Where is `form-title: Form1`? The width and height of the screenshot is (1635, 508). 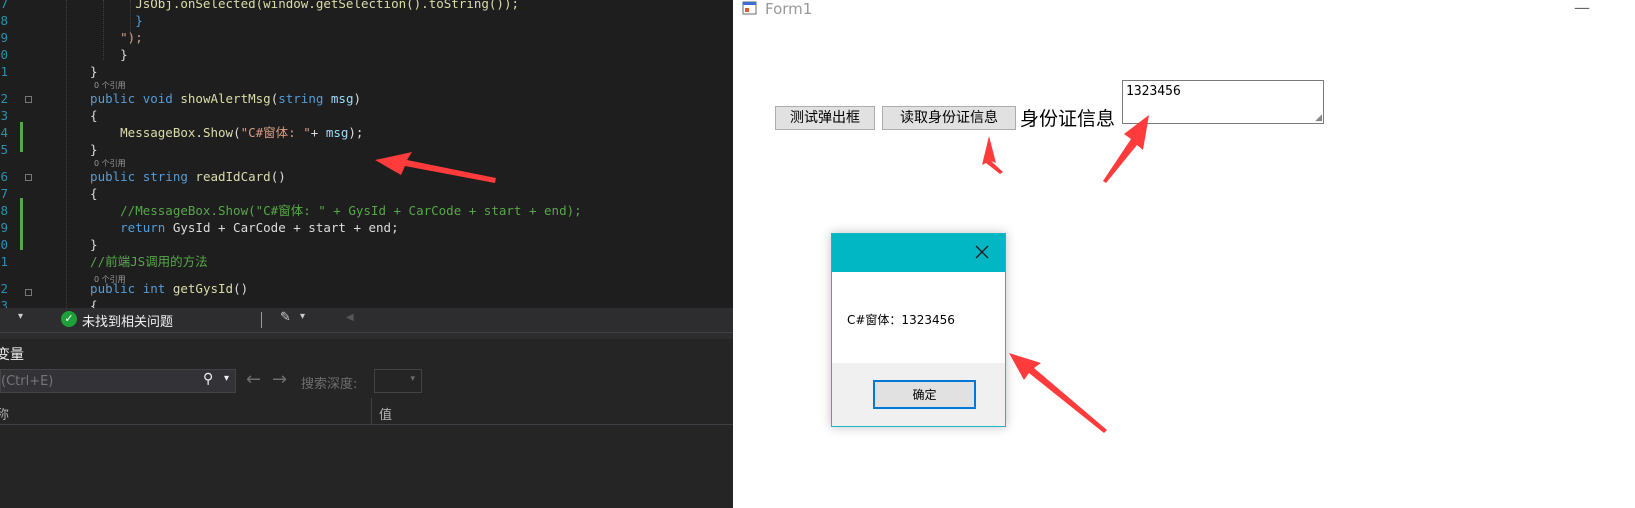 form-title: Form1 is located at coordinates (789, 9).